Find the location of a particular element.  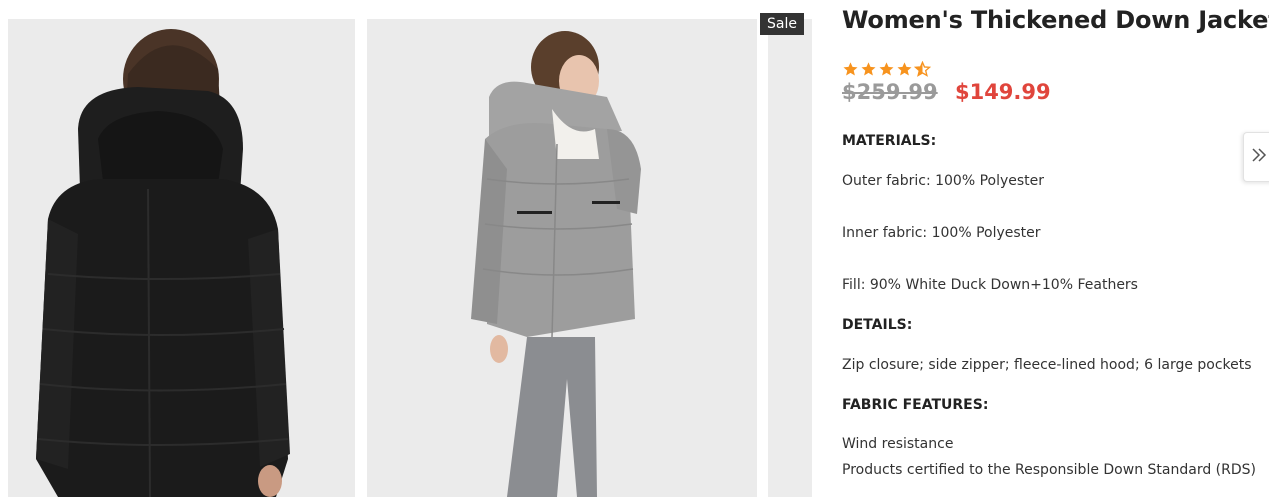

original-price: $259.99 is located at coordinates (890, 92).